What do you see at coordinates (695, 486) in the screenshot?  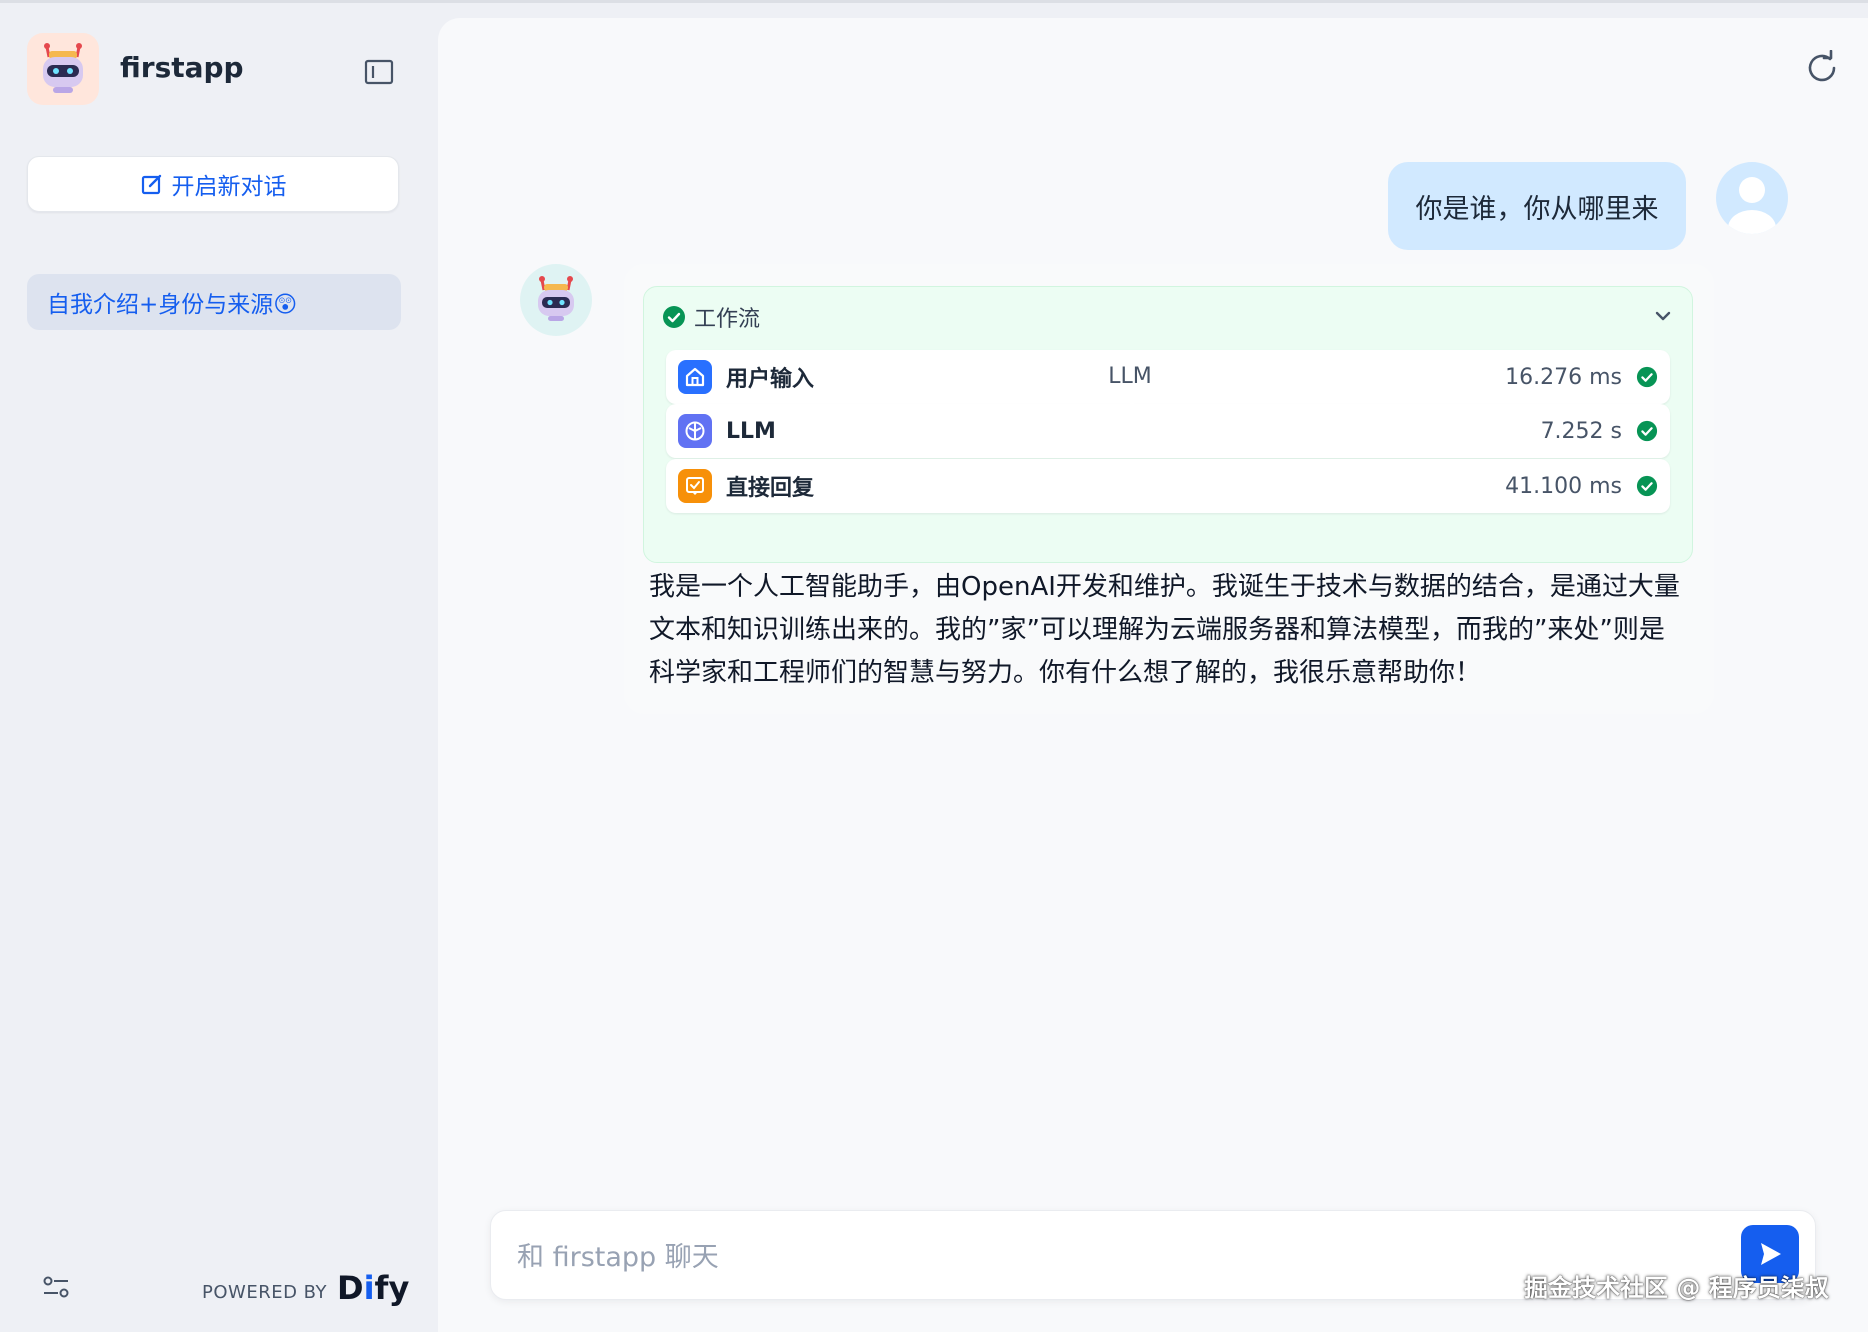 I see `reply-icon` at bounding box center [695, 486].